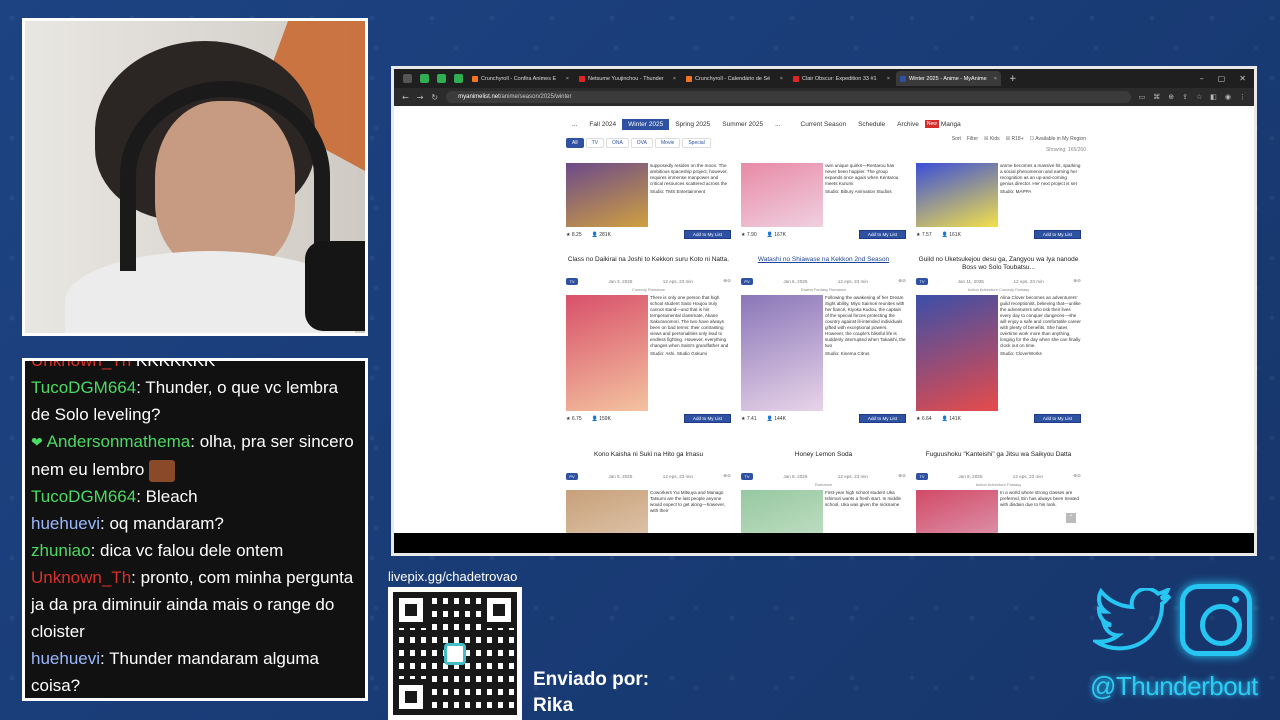 The image size is (1280, 720). I want to click on sort-dropdown: Sort, so click(956, 139).